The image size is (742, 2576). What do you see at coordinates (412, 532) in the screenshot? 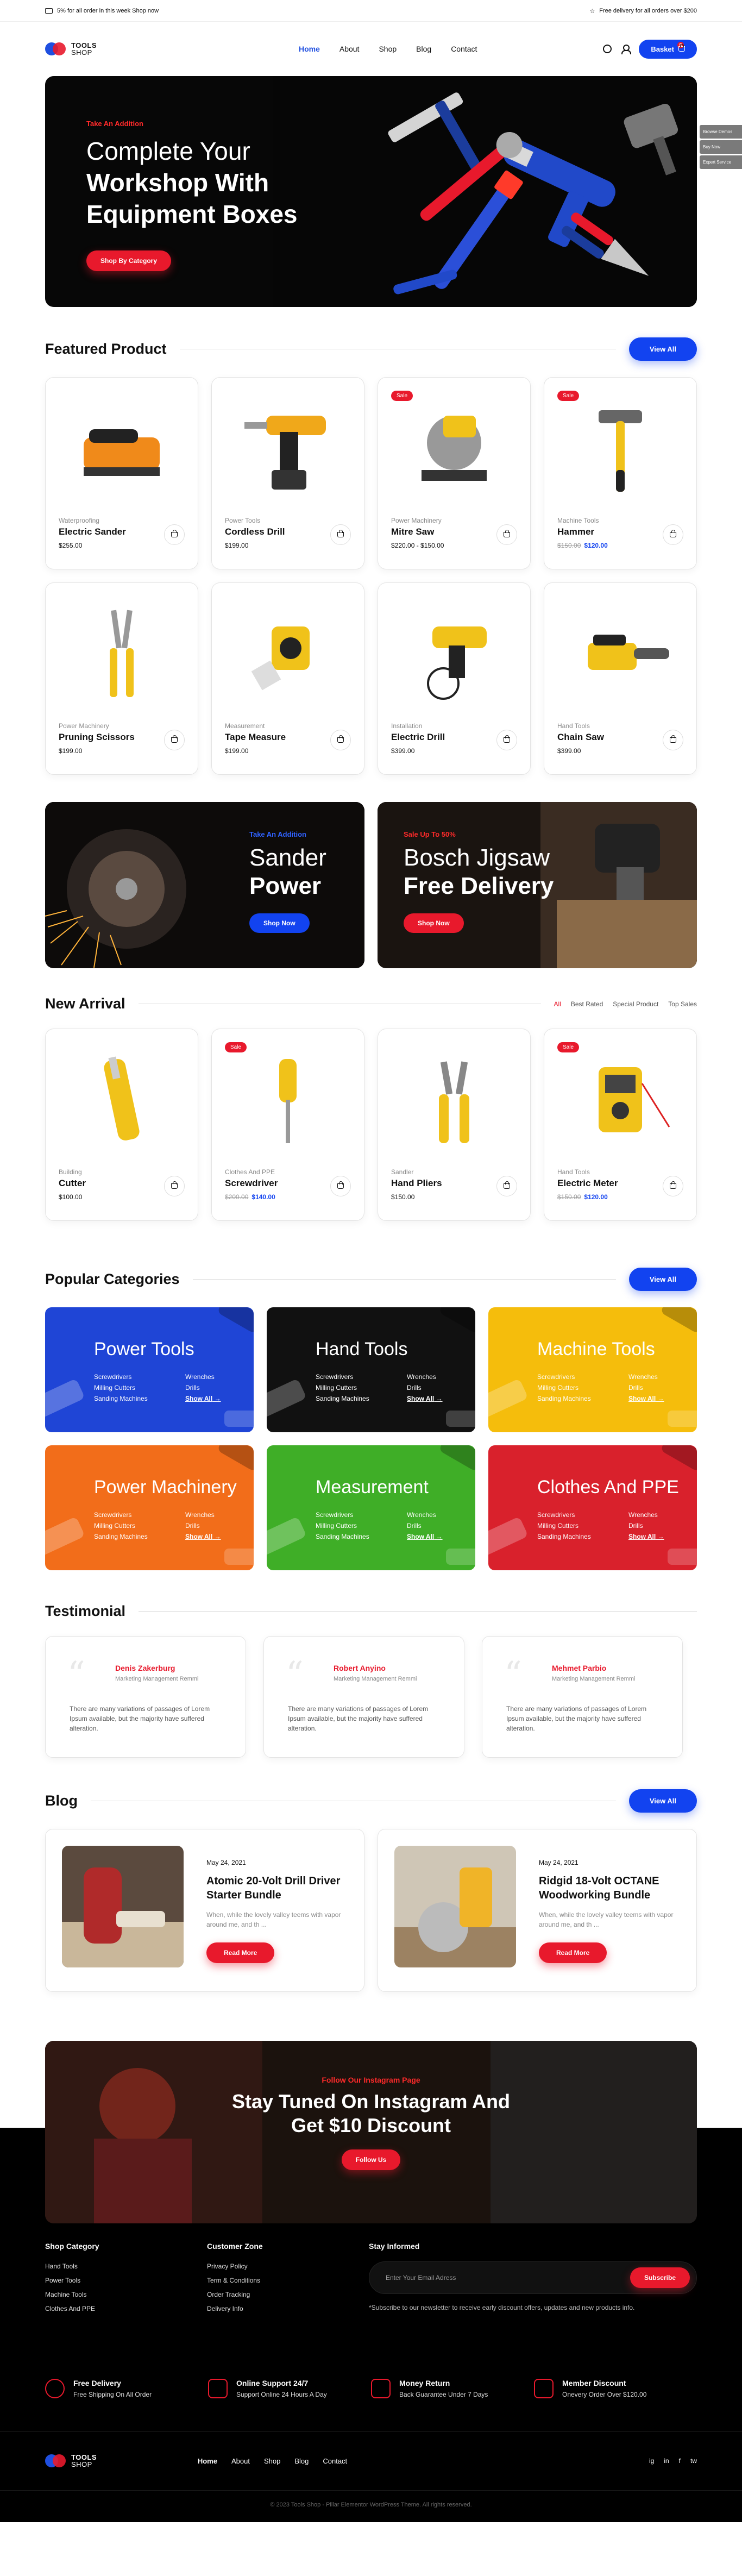
I see `product-name: Mitre Saw` at bounding box center [412, 532].